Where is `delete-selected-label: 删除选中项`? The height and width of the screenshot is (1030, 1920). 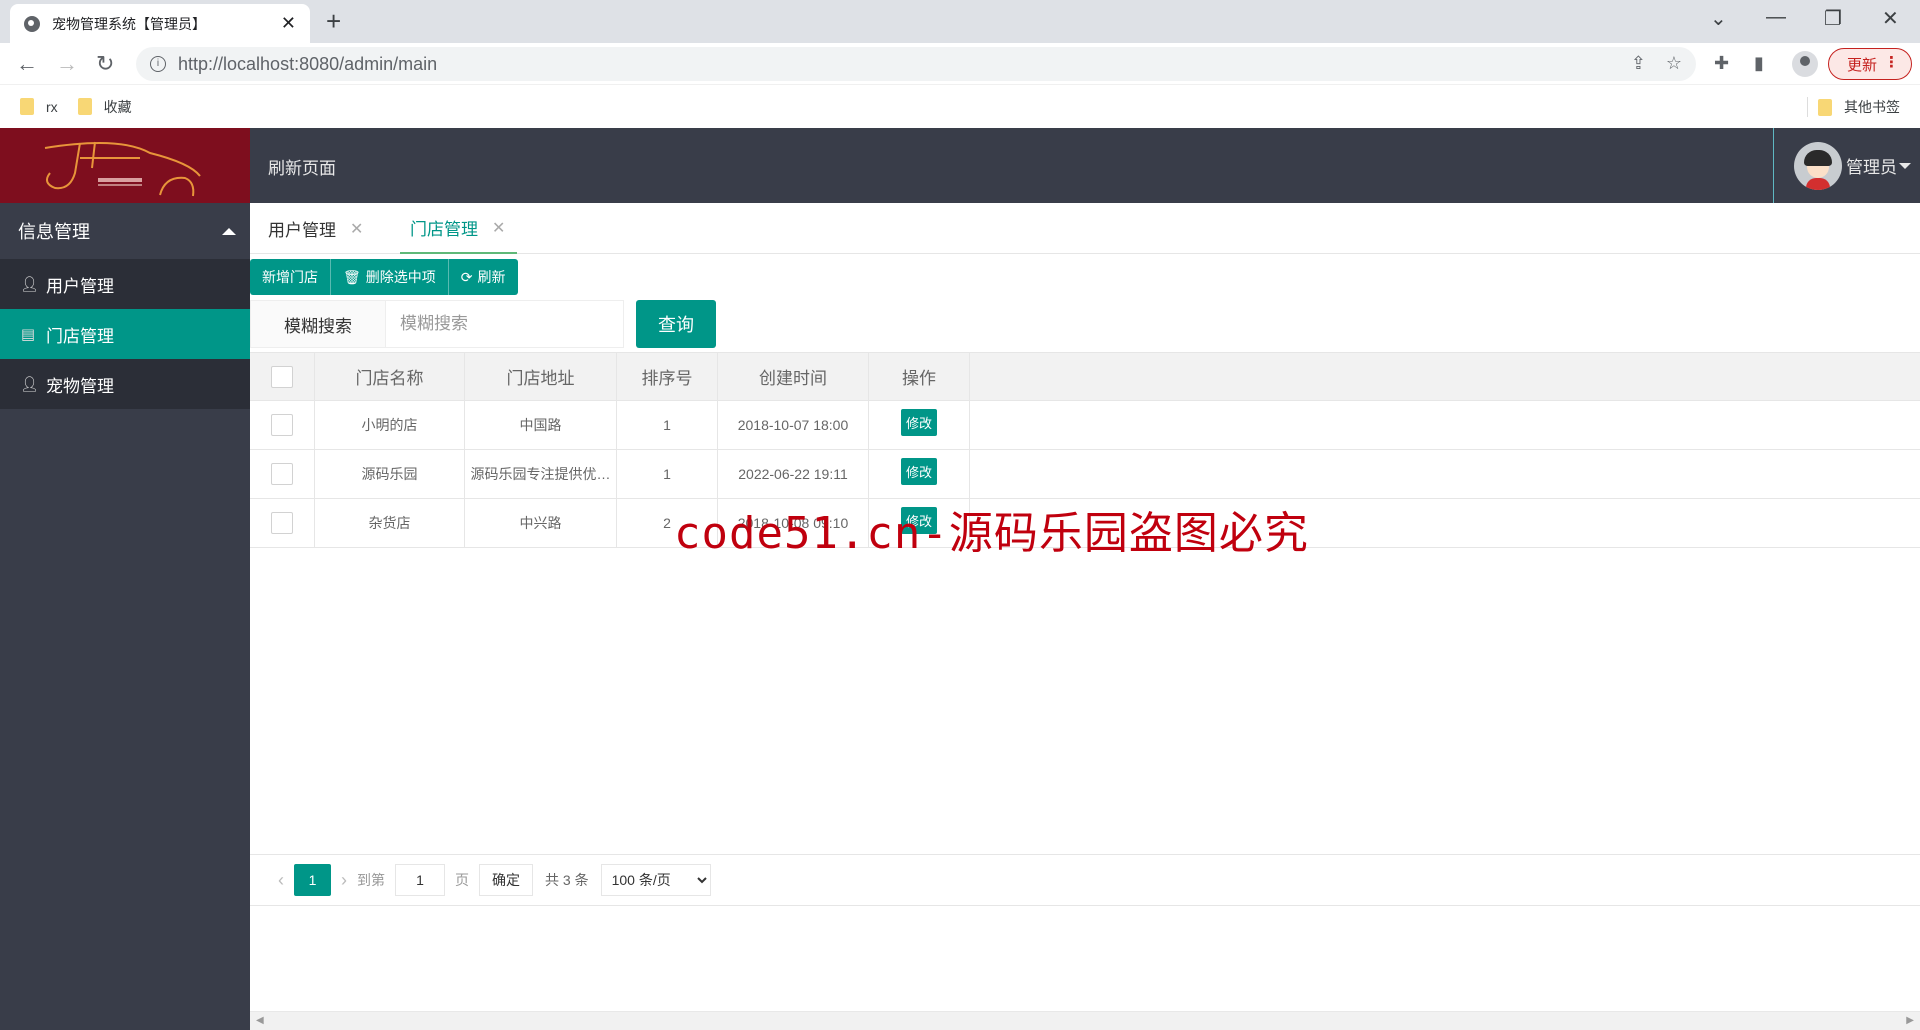
delete-selected-label: 删除选中项 is located at coordinates (400, 277).